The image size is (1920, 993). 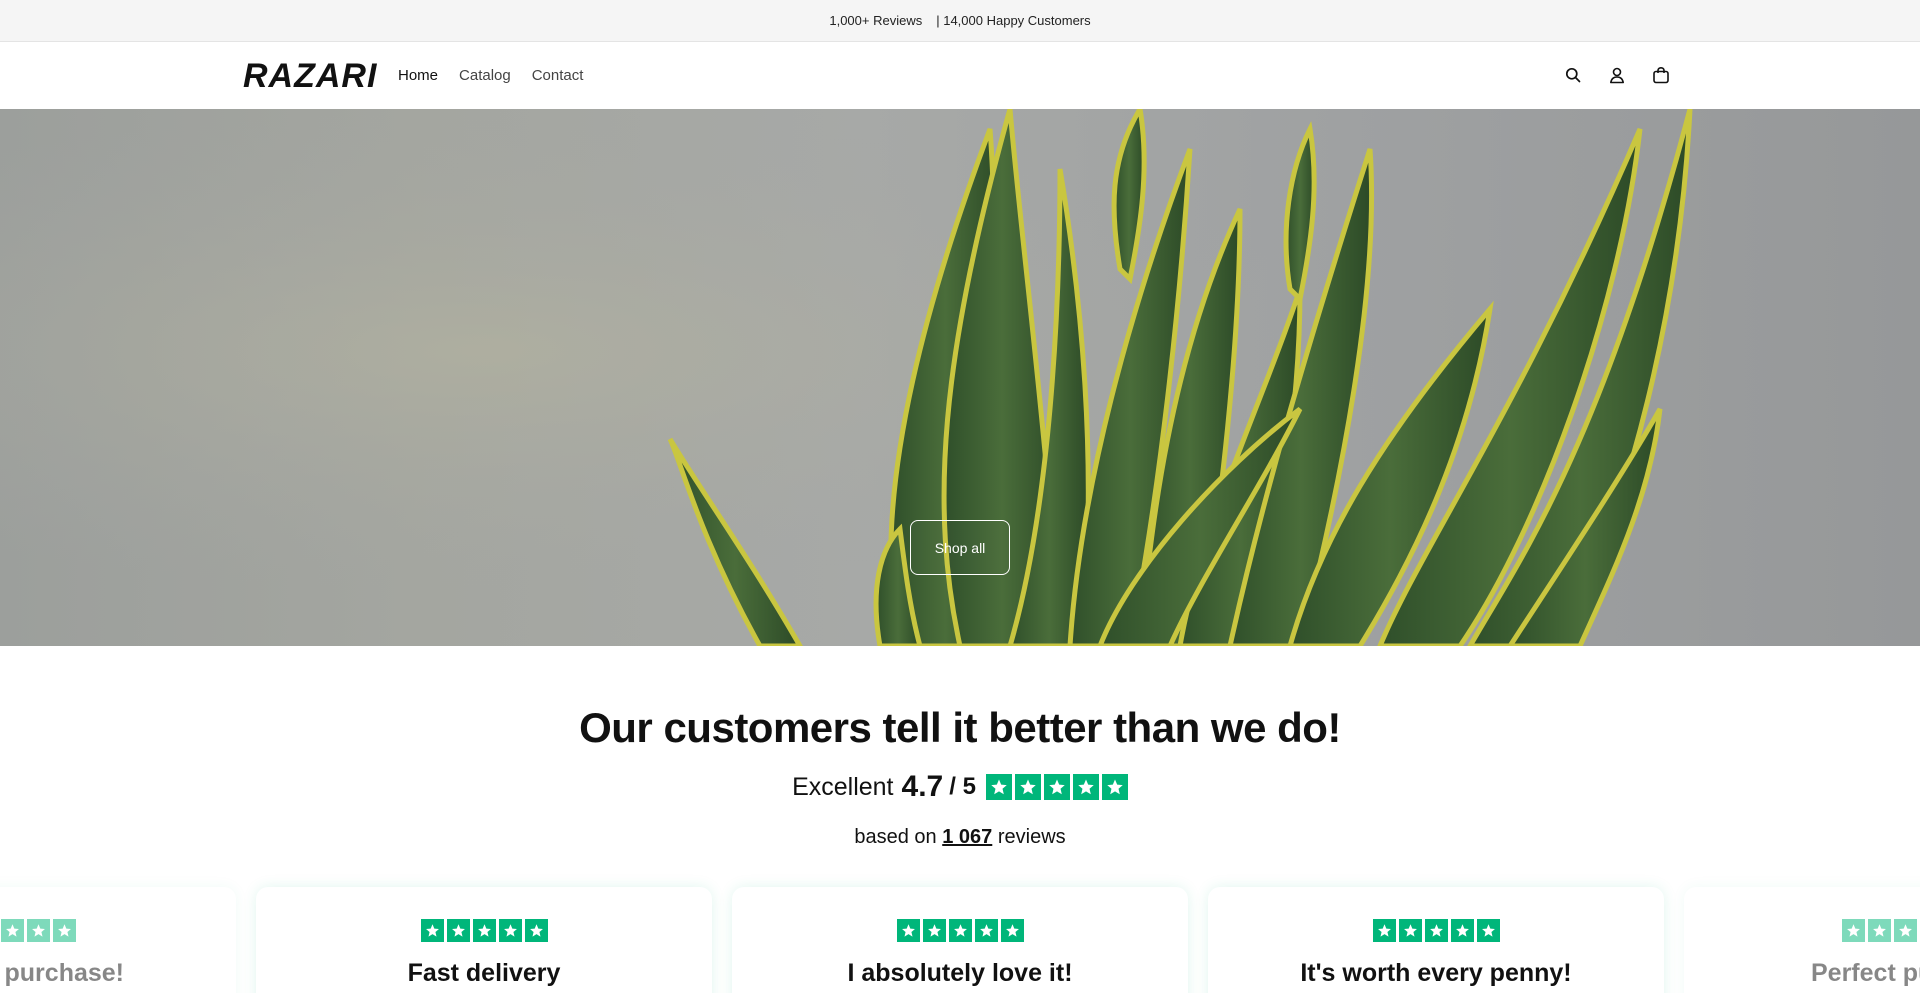 I want to click on header-icons, so click(x=1617, y=75).